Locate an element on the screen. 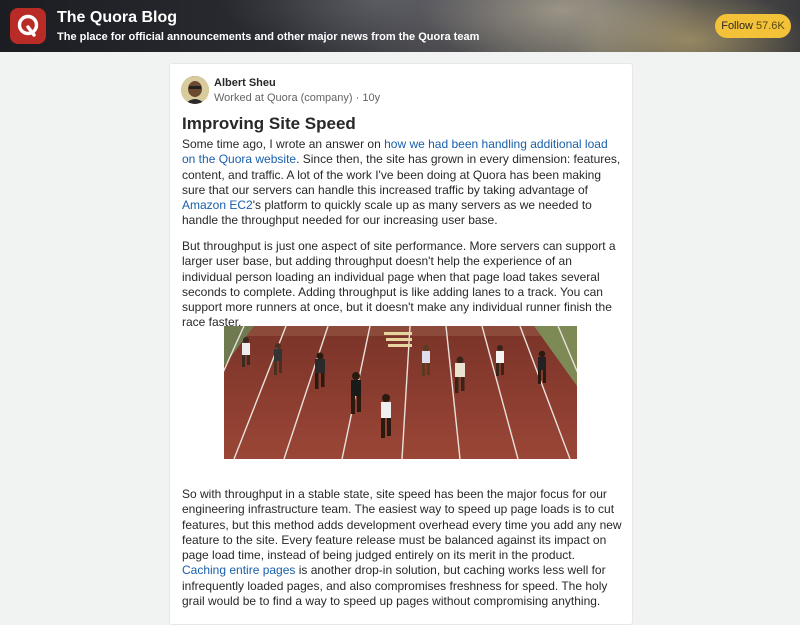 This screenshot has height=625, width=800. follow-button: Follow 57.6K is located at coordinates (753, 26).